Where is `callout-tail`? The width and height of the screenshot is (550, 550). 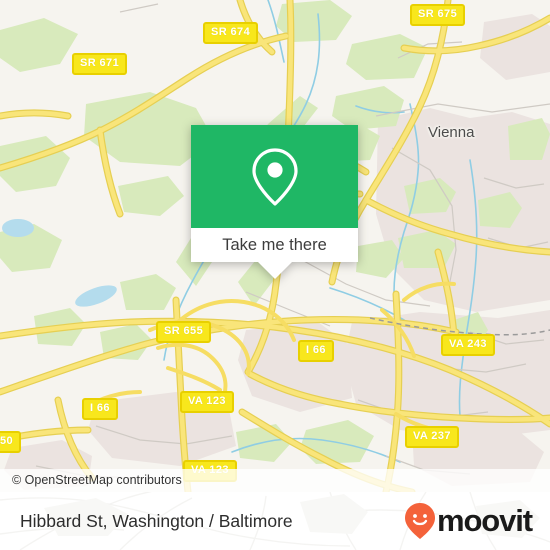 callout-tail is located at coordinates (274, 270).